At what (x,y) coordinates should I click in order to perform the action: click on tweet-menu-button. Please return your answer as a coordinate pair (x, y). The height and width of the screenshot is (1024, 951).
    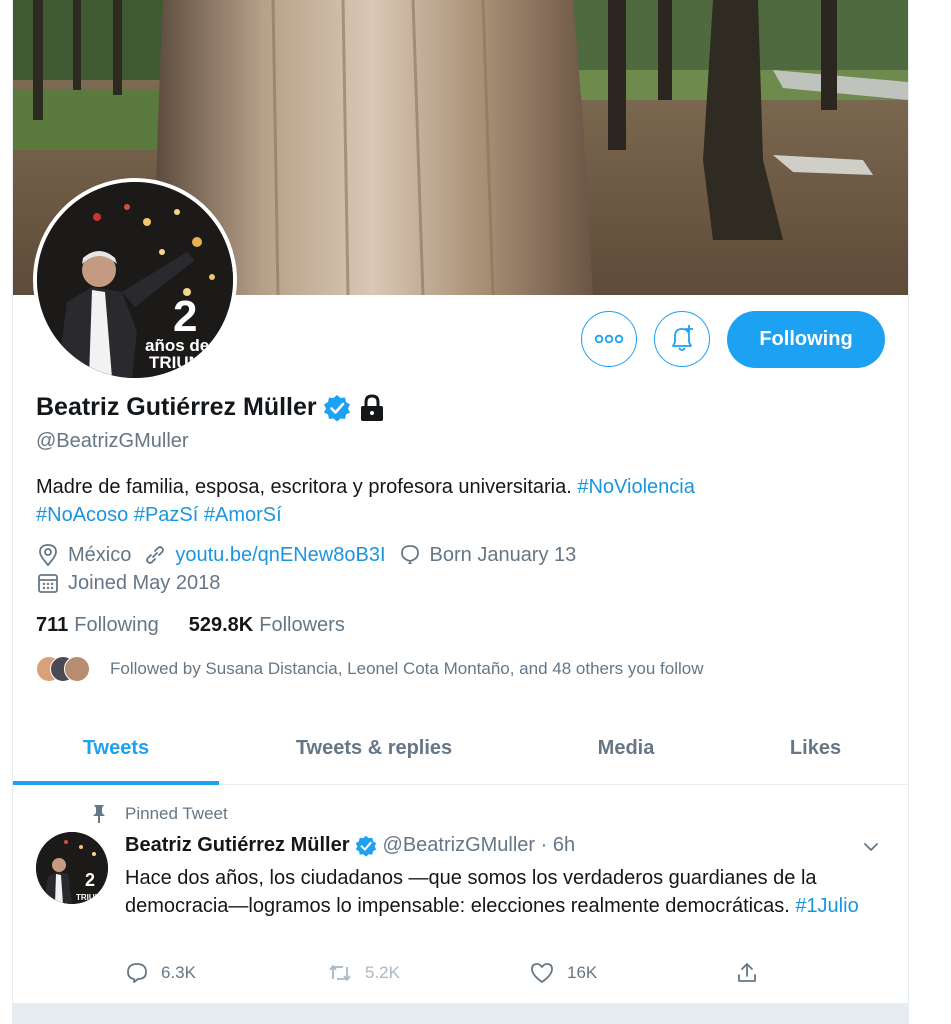
    Looking at the image, I should click on (871, 849).